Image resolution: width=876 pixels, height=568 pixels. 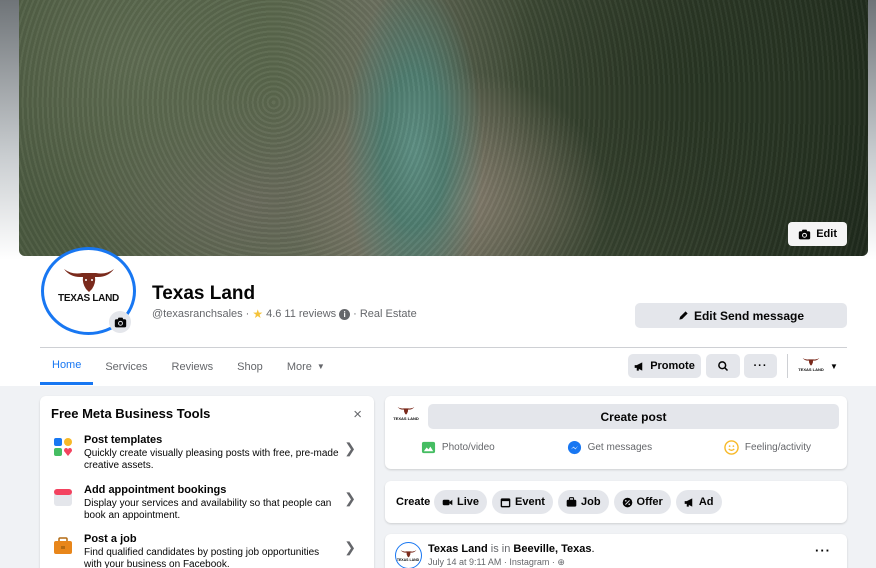 I want to click on post-author-avatar: TEXAS LAND, so click(x=408, y=555).